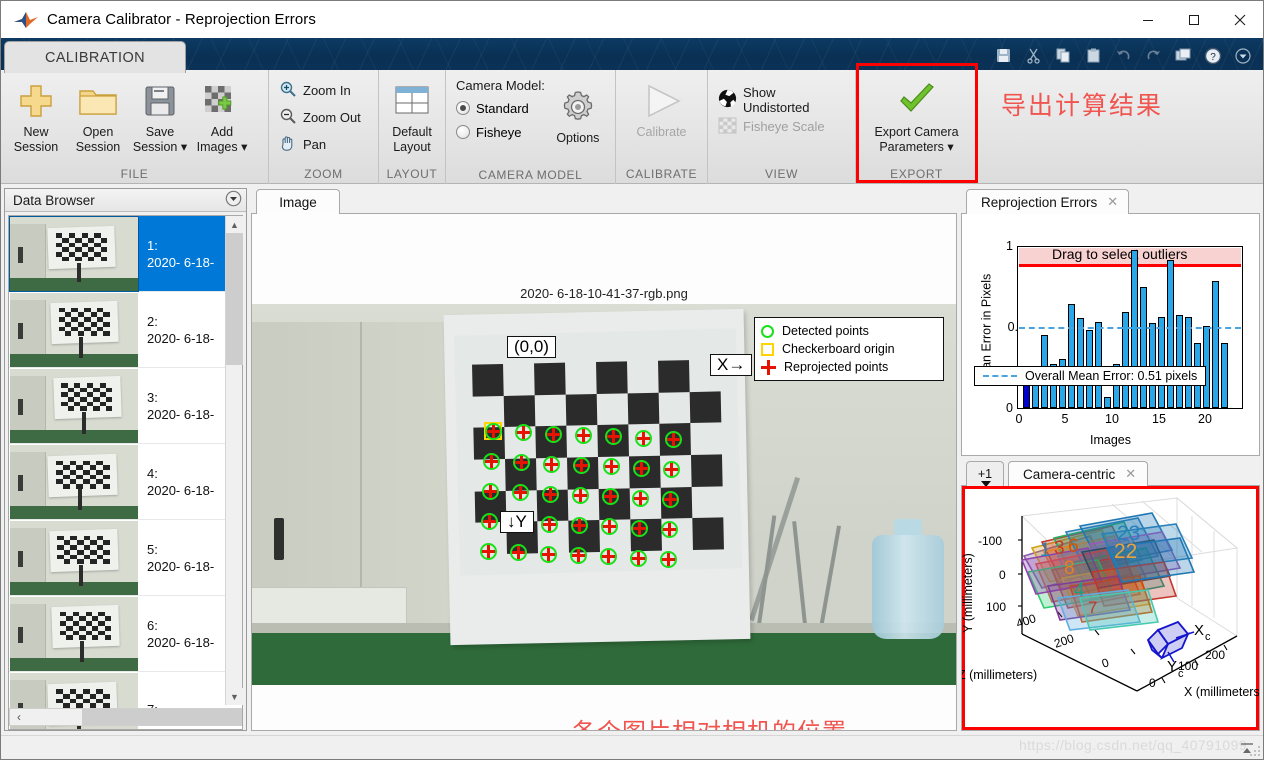 Image resolution: width=1264 pixels, height=760 pixels. I want to click on browser-horizontal-scrollbar: ‹ ›, so click(125, 717).